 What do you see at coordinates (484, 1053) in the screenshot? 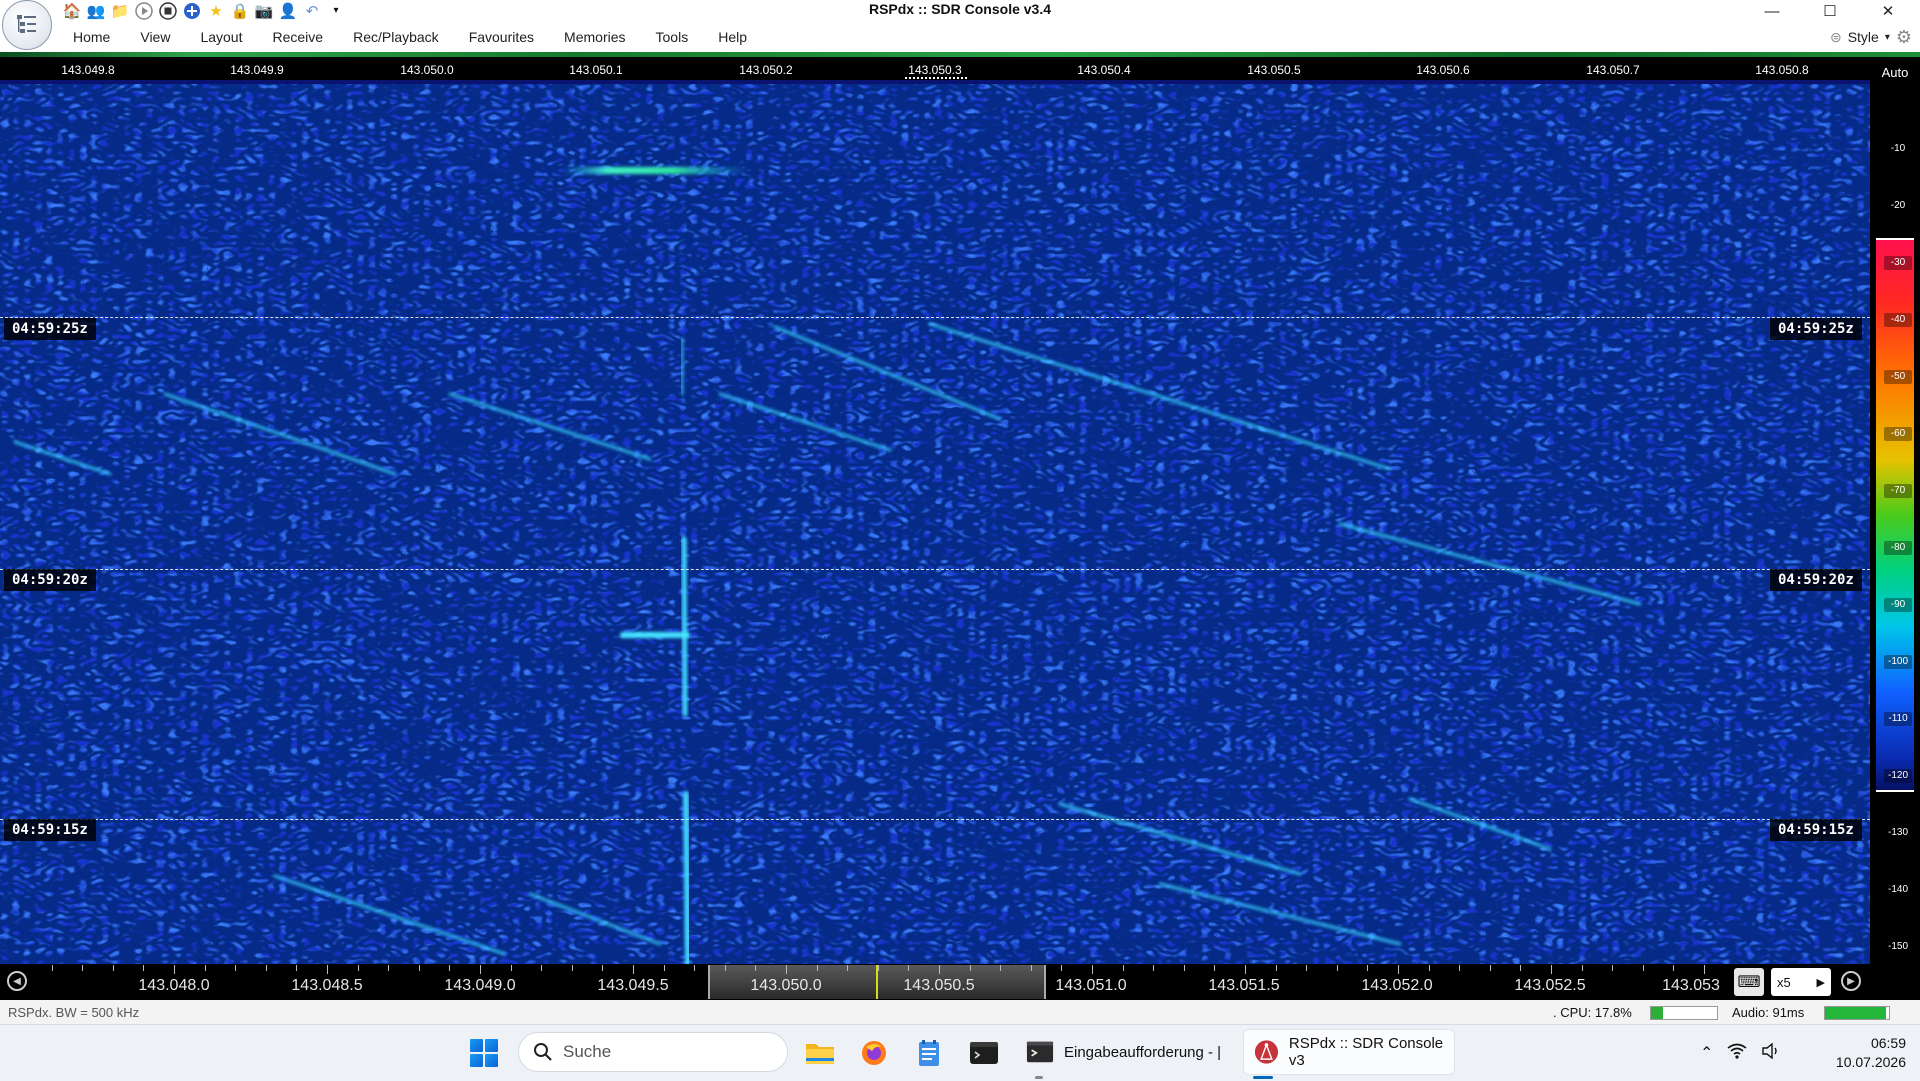
I see `windows-start-button` at bounding box center [484, 1053].